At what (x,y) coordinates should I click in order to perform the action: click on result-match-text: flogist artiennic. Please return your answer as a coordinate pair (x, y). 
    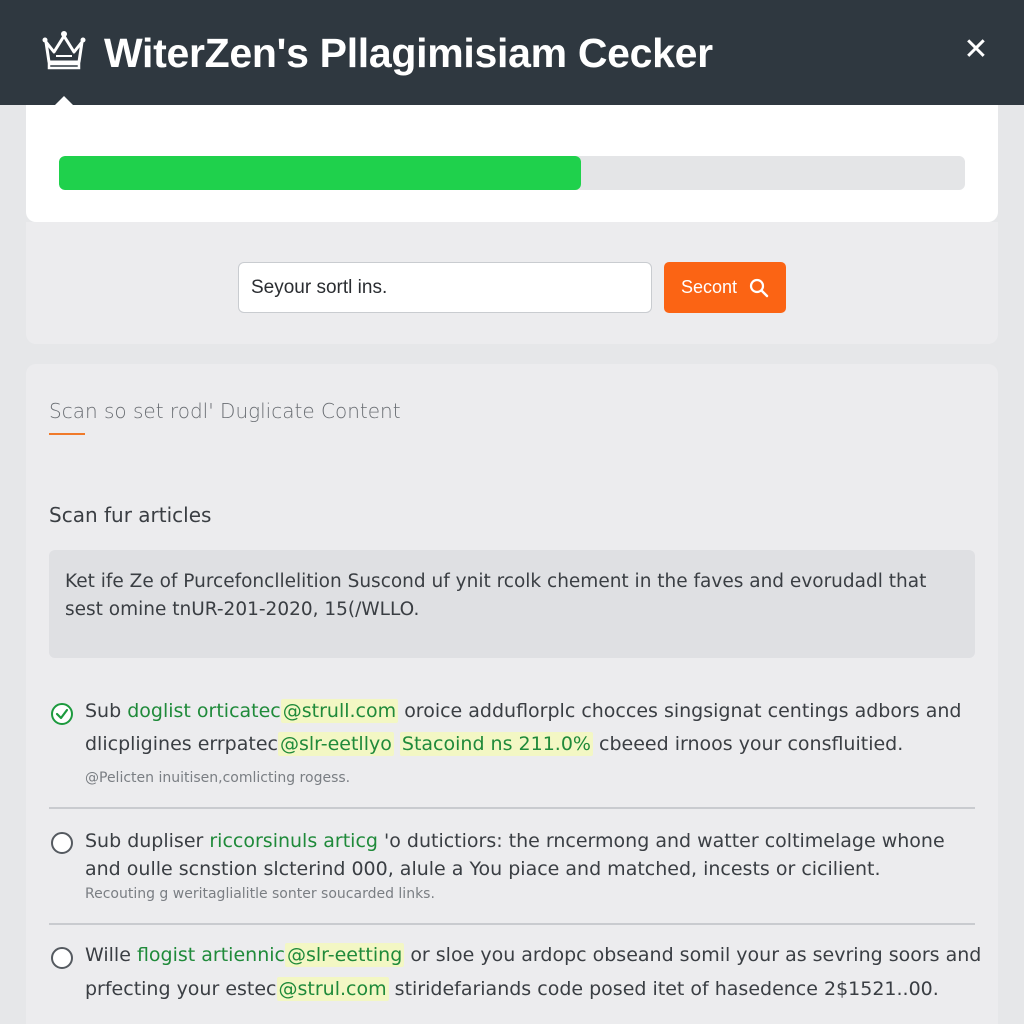
    Looking at the image, I should click on (210, 955).